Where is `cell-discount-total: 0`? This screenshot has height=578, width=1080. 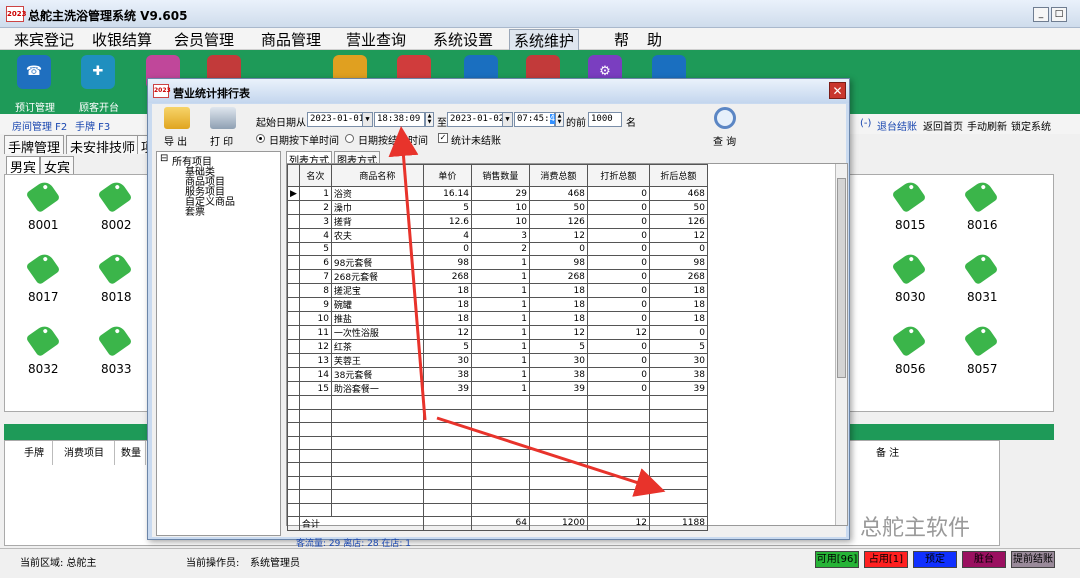
cell-discount-total: 0 is located at coordinates (618, 389).